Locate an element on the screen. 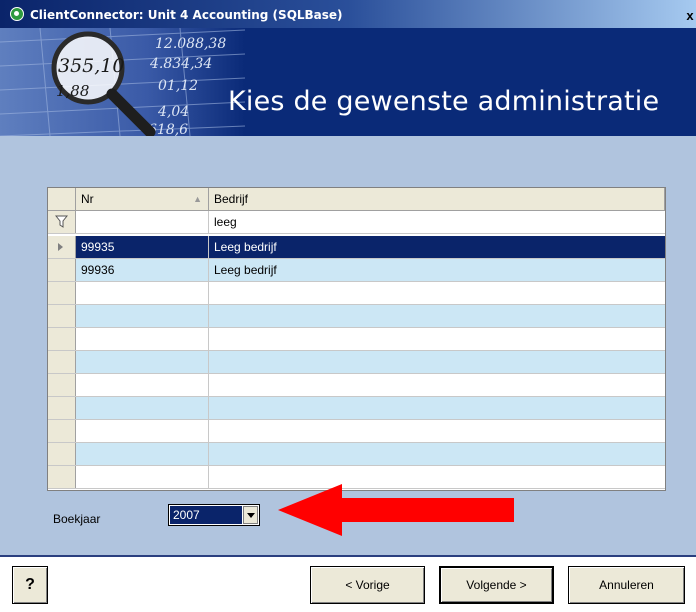 This screenshot has height=612, width=696. magnified-number: 1,88 is located at coordinates (72, 91).